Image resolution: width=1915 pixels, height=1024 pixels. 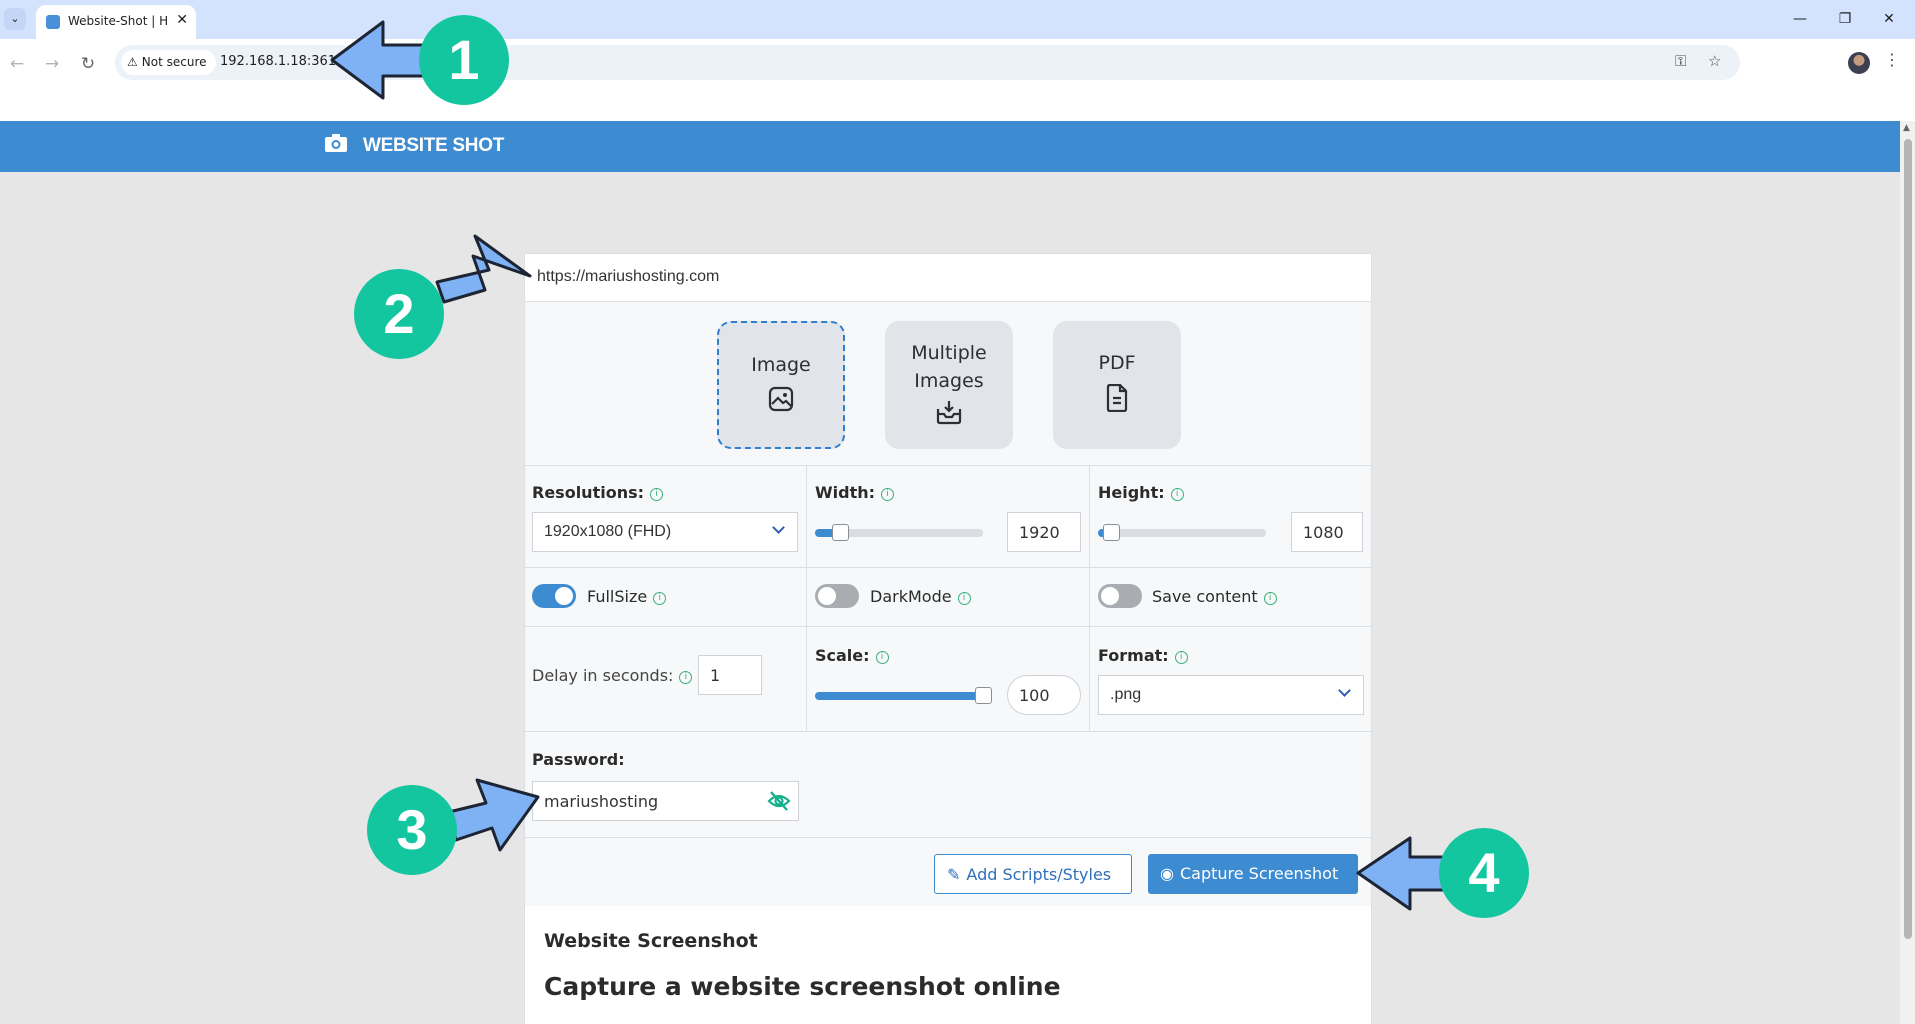 What do you see at coordinates (399, 314) in the screenshot?
I see `annotation-callout-2: 2` at bounding box center [399, 314].